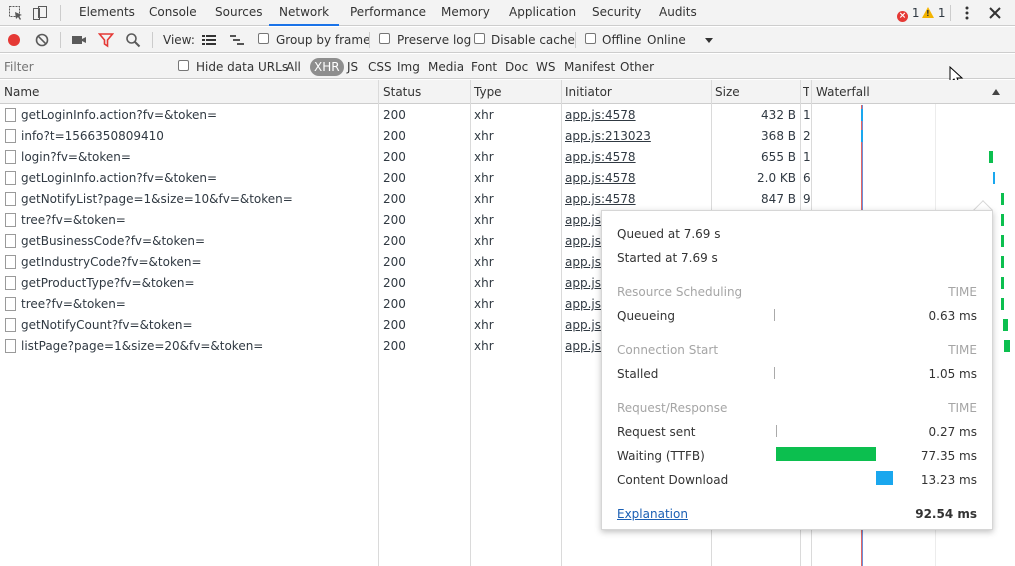  I want to click on tab-application: Application, so click(542, 13).